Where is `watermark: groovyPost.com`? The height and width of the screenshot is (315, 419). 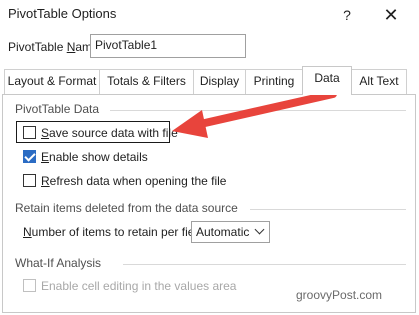 watermark: groovyPost.com is located at coordinates (339, 295).